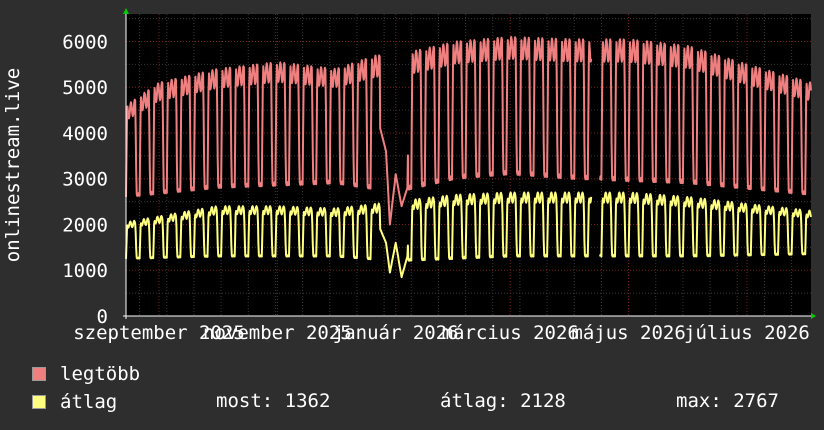 This screenshot has height=430, width=824. I want to click on y-tick-label: 3000, so click(85, 180).